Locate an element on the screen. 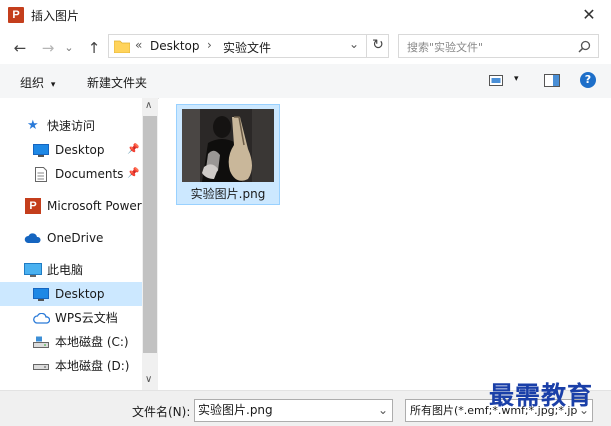  view-options-icon is located at coordinates (496, 80).